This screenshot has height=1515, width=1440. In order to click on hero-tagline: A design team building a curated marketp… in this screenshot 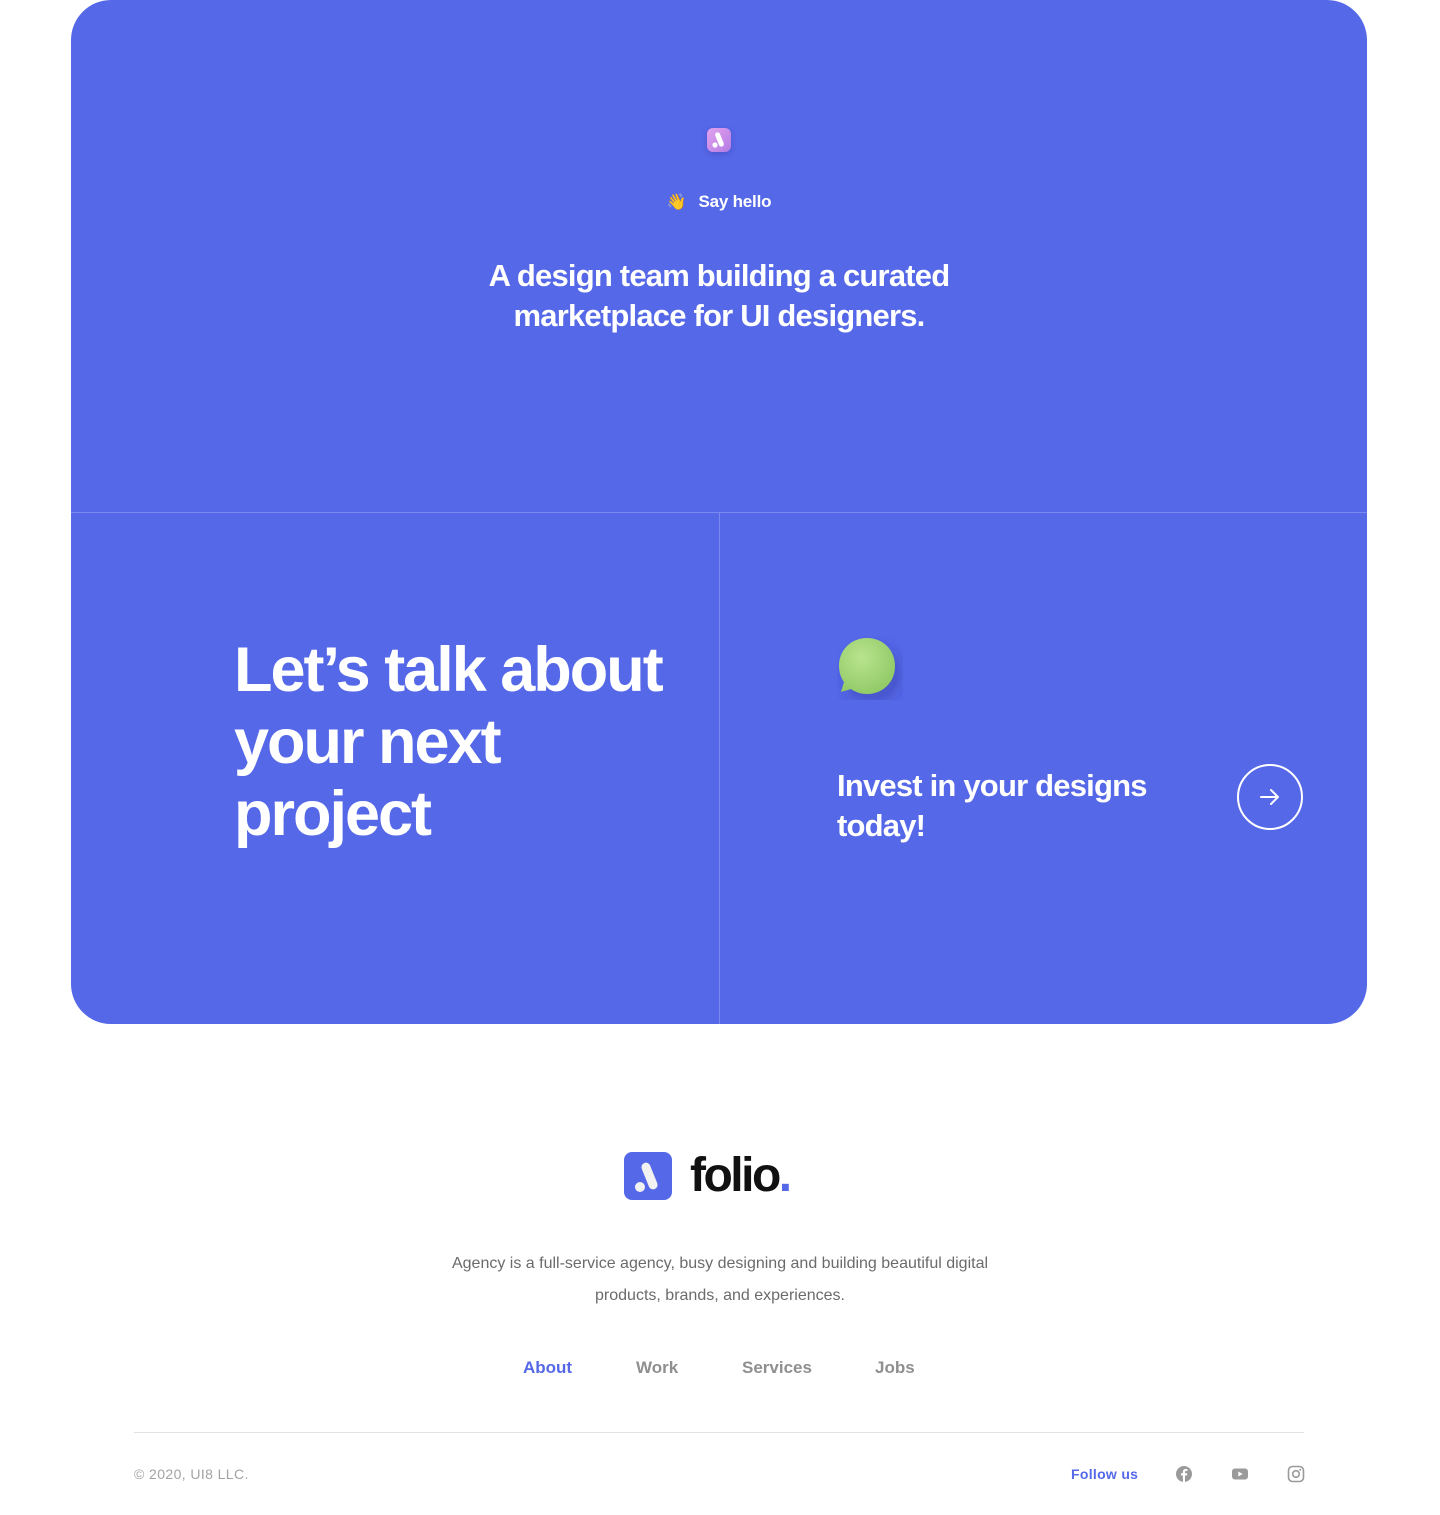, I will do `click(719, 295)`.